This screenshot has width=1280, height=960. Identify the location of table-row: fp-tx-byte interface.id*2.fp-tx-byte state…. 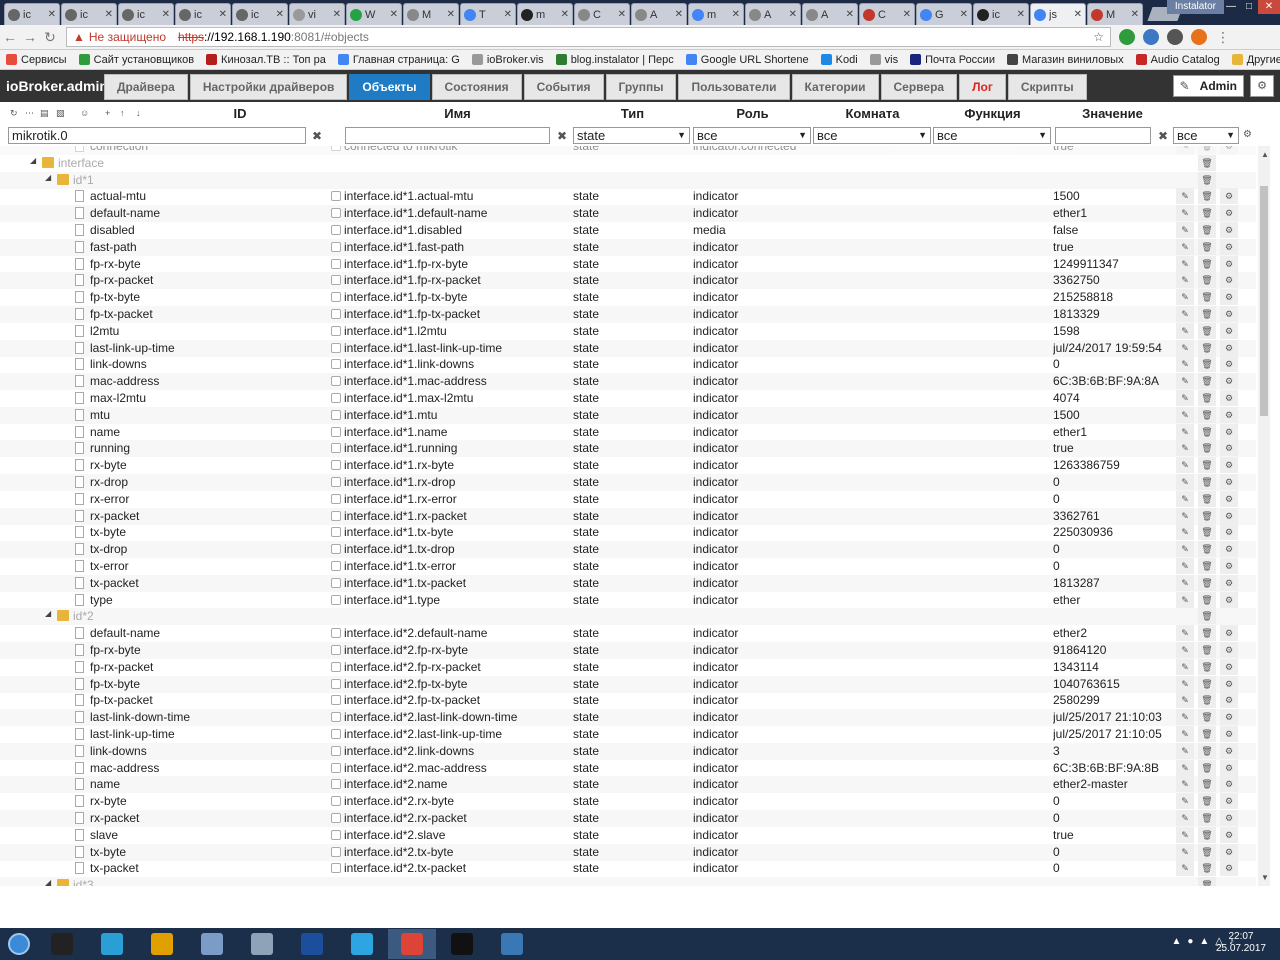
(628, 684).